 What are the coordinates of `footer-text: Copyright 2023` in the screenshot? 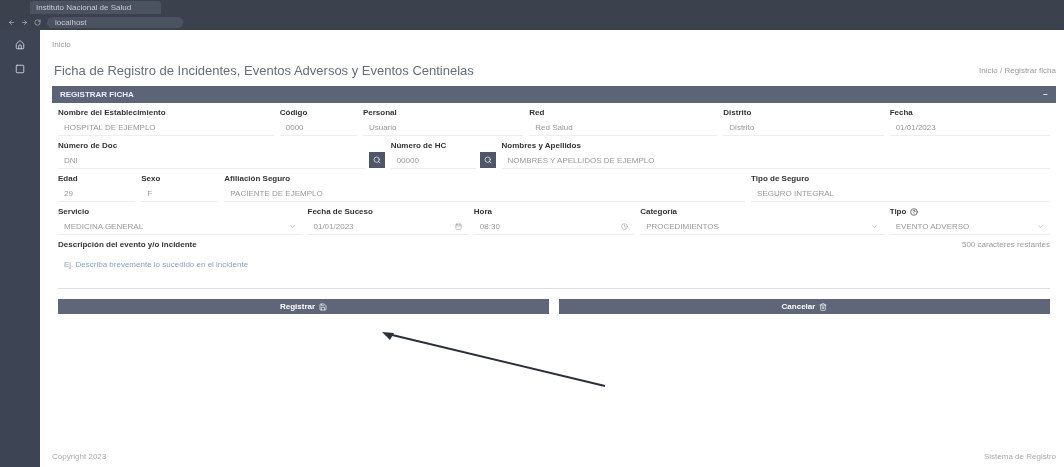 It's located at (79, 456).